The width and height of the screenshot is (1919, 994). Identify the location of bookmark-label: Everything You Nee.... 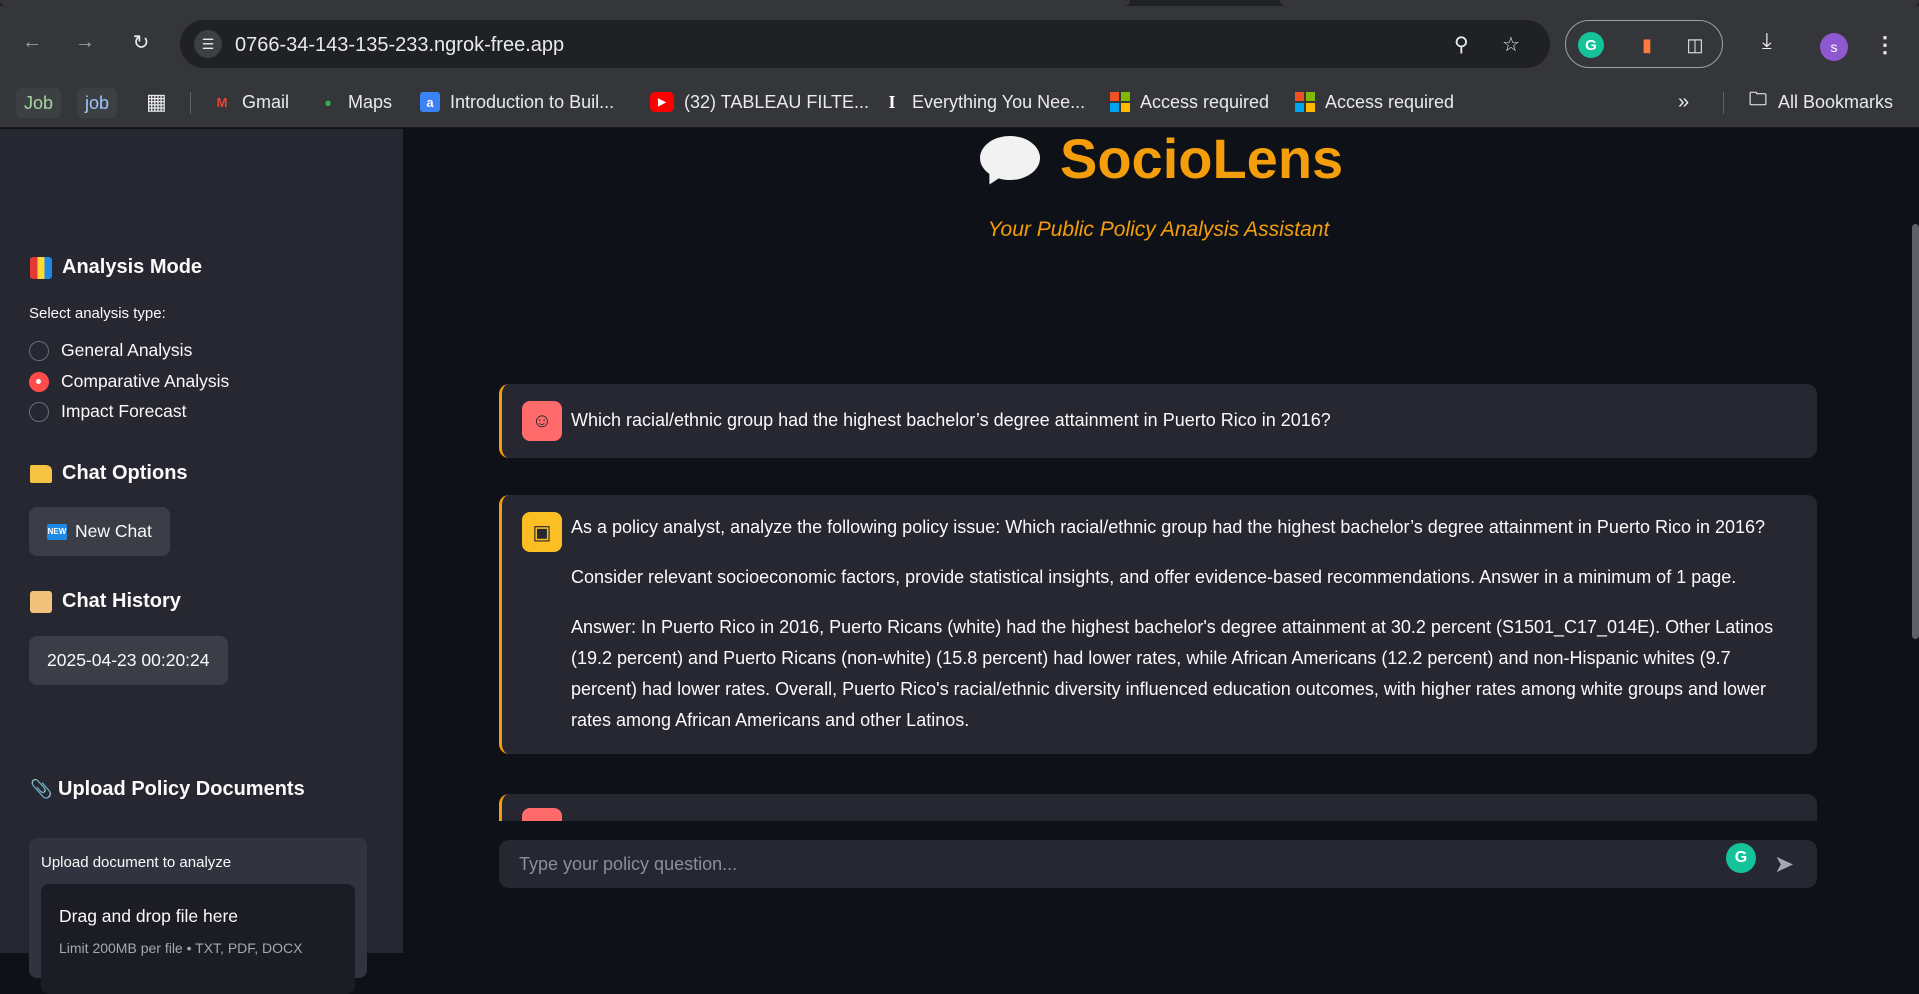
(999, 101).